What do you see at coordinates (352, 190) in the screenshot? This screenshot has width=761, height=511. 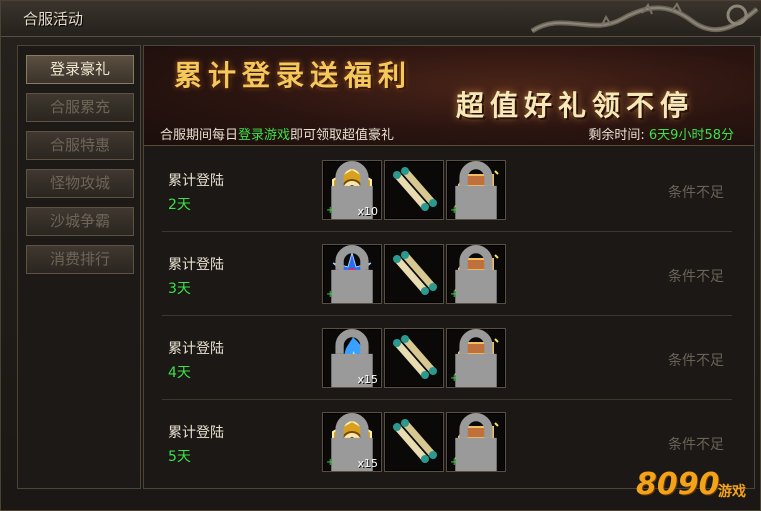 I see `reward-slot: + x10` at bounding box center [352, 190].